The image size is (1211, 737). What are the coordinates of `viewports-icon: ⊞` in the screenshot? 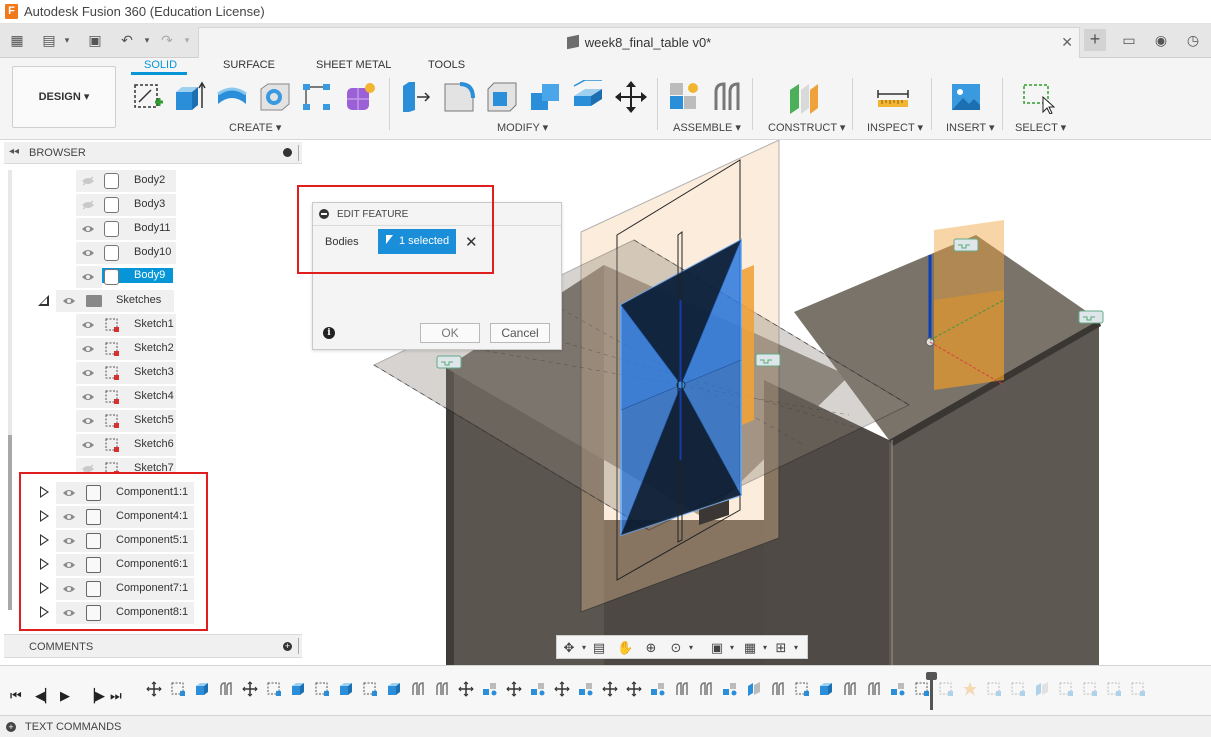 It's located at (781, 648).